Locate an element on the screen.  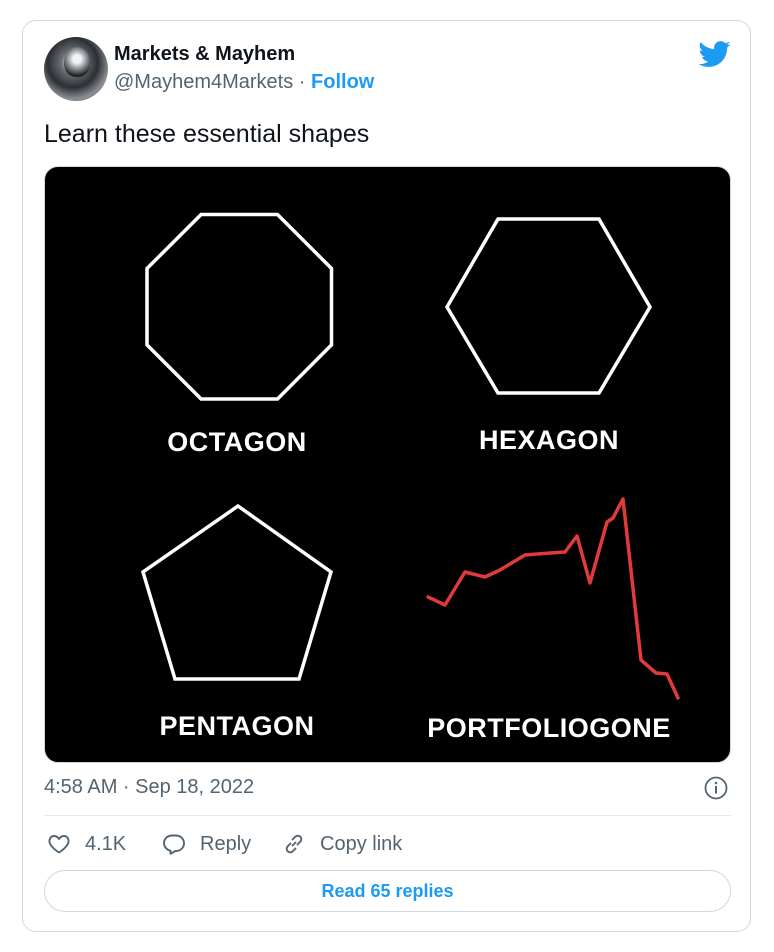
divider is located at coordinates (387, 815).